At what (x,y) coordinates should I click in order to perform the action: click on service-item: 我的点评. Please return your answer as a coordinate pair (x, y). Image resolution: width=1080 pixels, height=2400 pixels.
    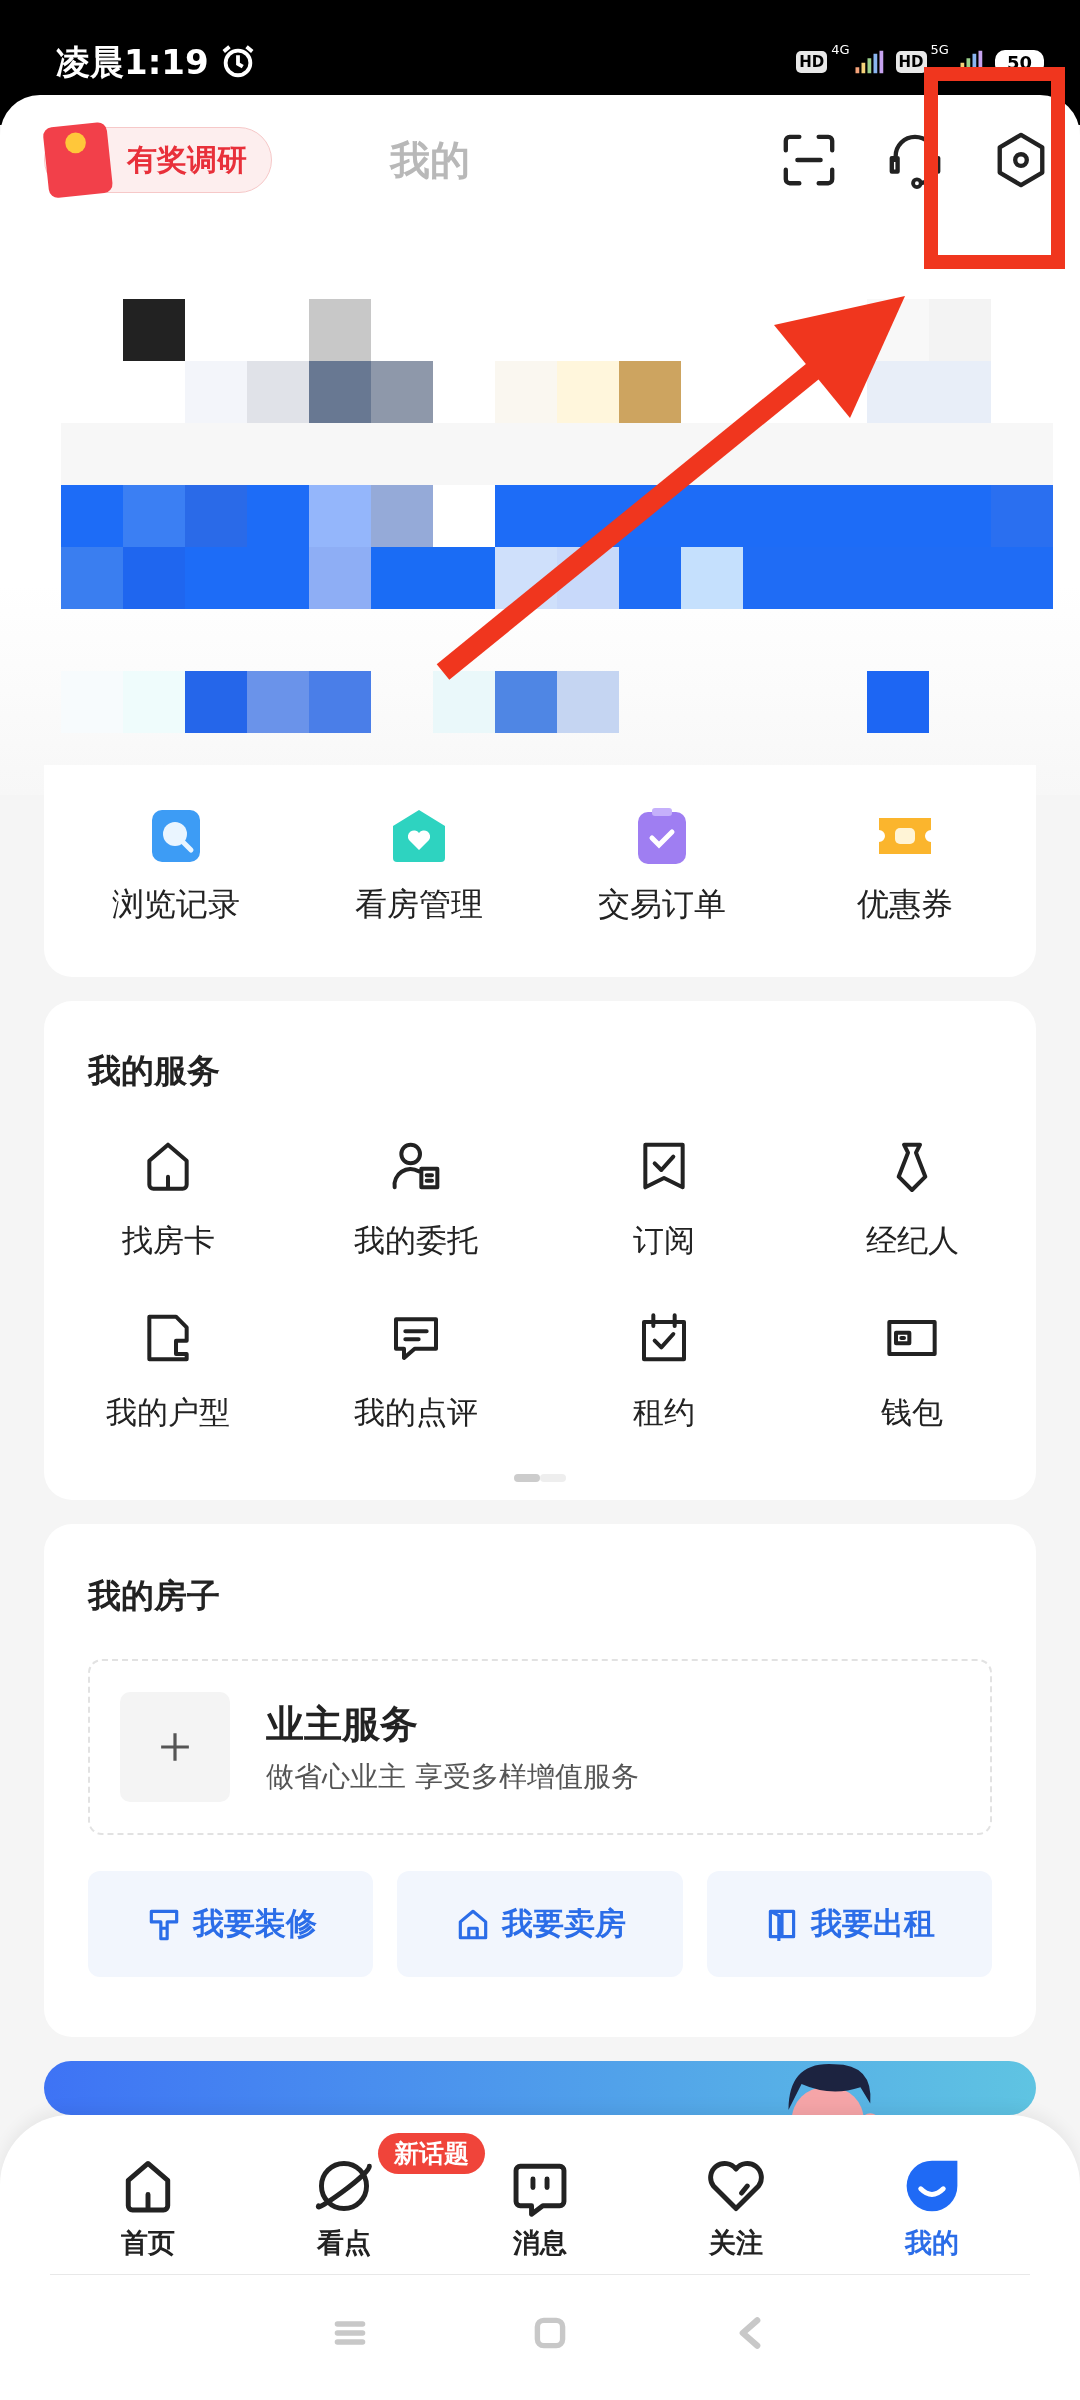
    Looking at the image, I should click on (416, 1370).